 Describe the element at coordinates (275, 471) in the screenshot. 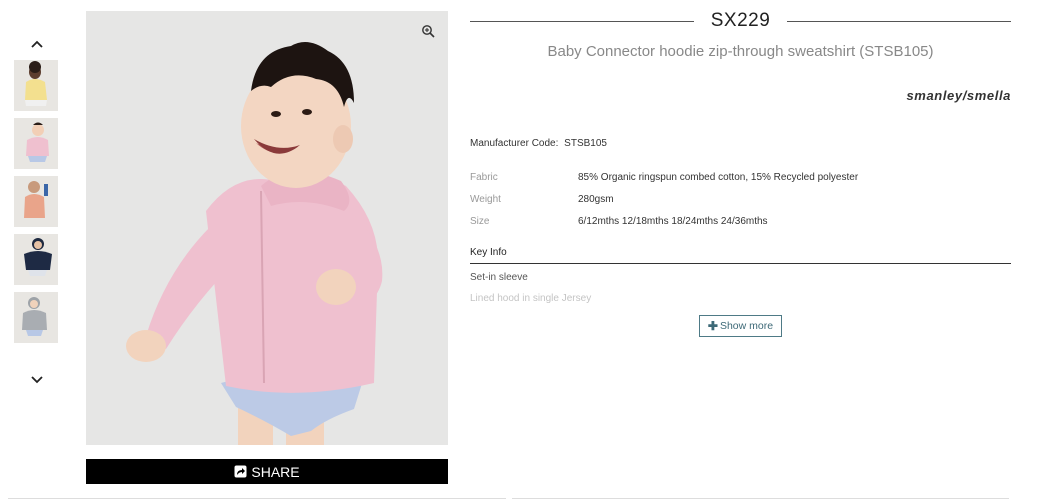

I see `share-label: SHARE` at that location.